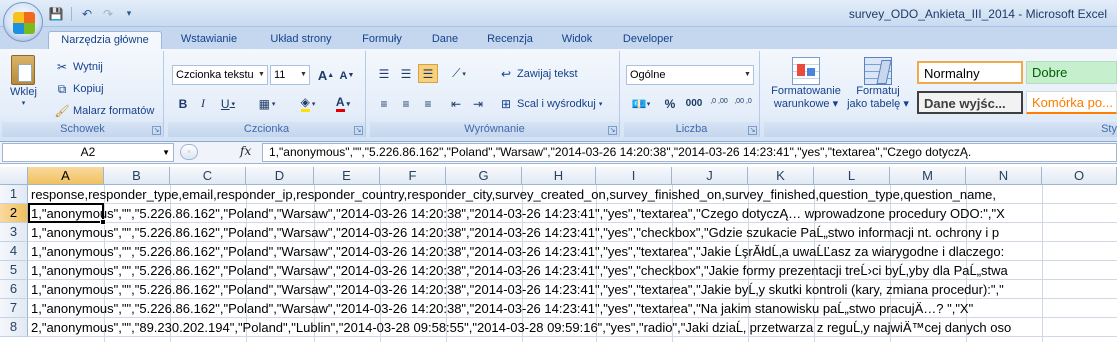 This screenshot has width=1117, height=342. What do you see at coordinates (105, 40) in the screenshot?
I see `tab-home: Narzędzia główne` at bounding box center [105, 40].